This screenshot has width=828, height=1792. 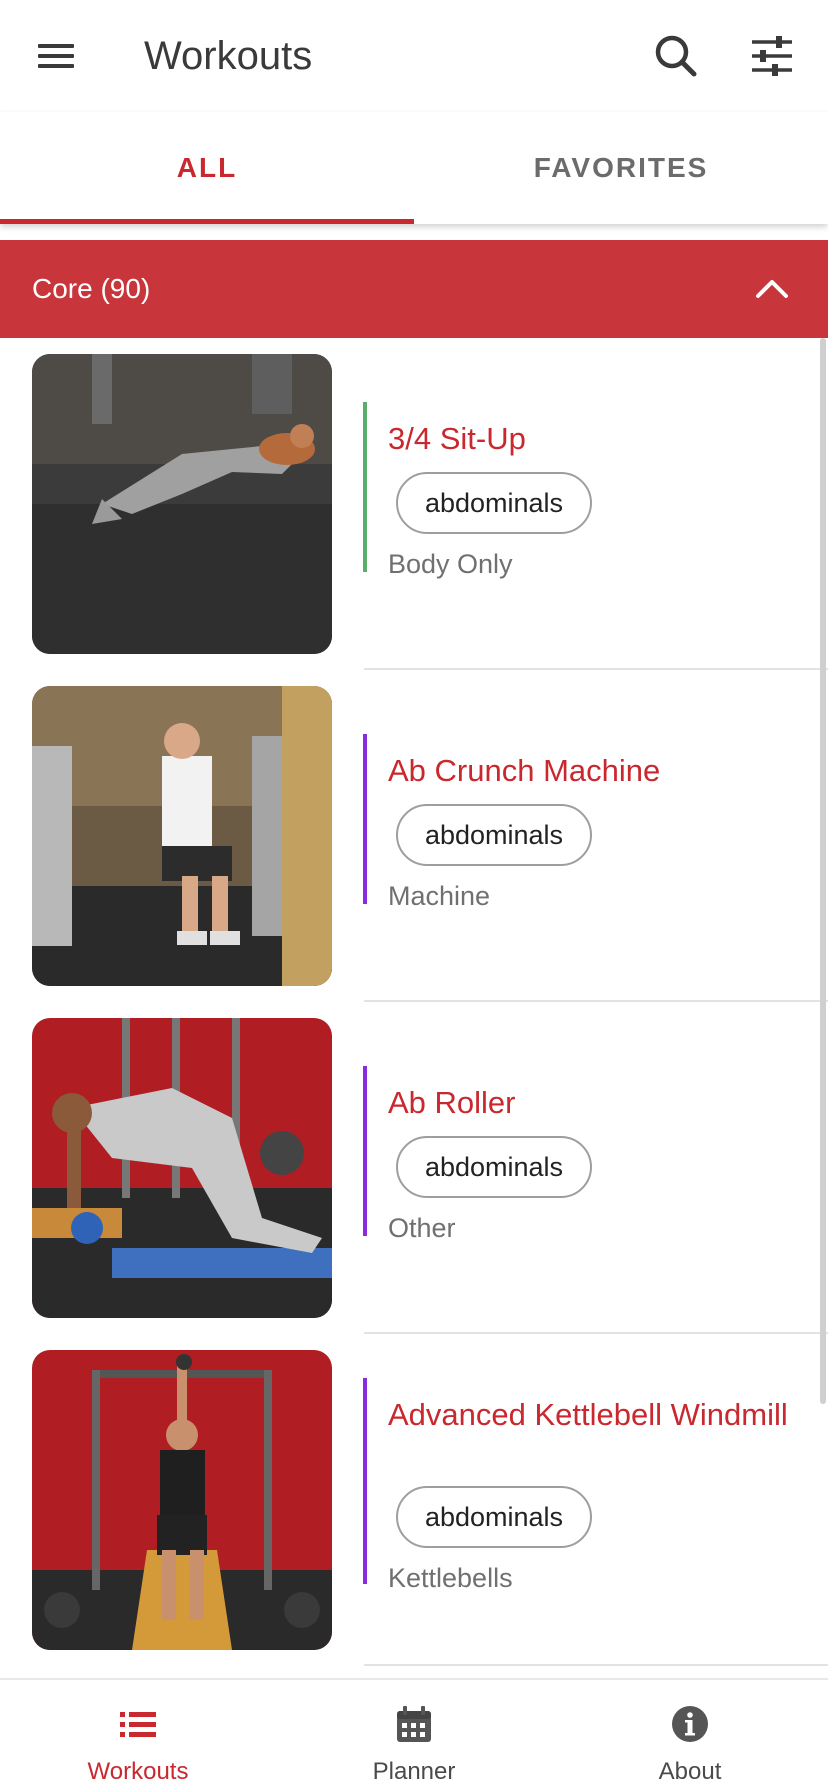 What do you see at coordinates (690, 1771) in the screenshot?
I see `nav-label-about: About` at bounding box center [690, 1771].